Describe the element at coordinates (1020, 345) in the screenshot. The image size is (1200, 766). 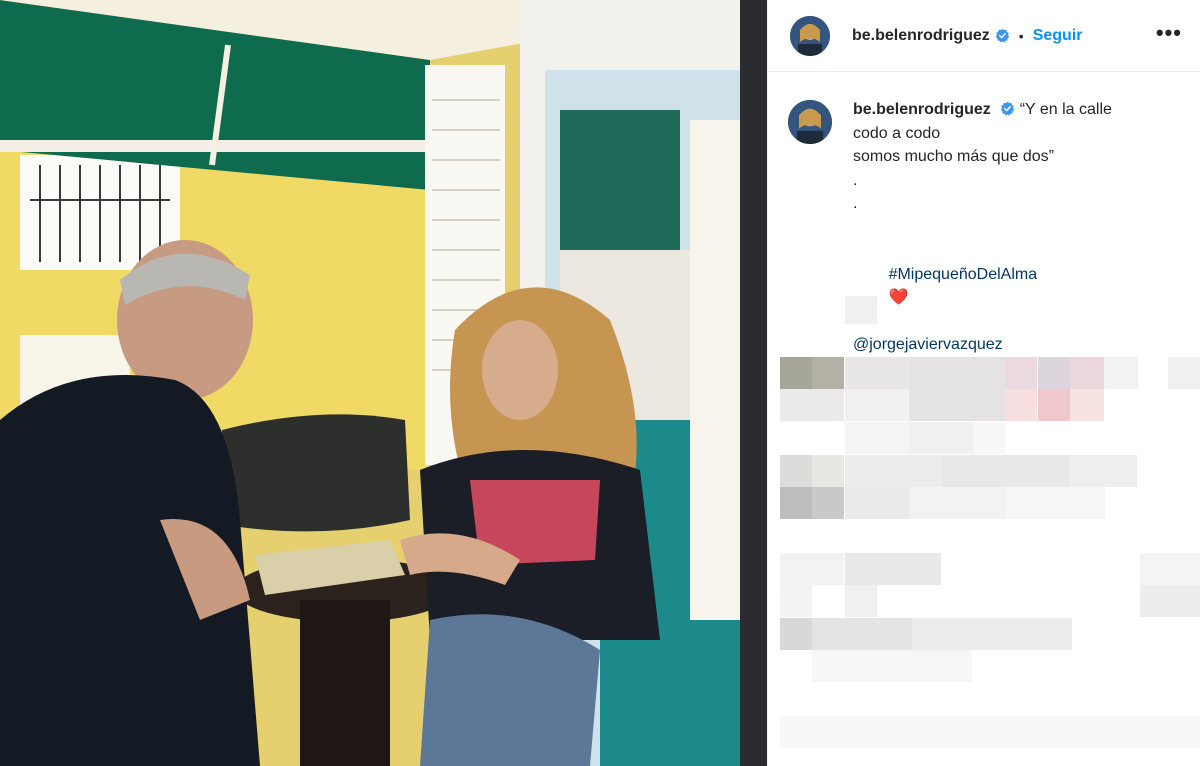
I see `mention-link: @jorgejaviervazquez` at that location.